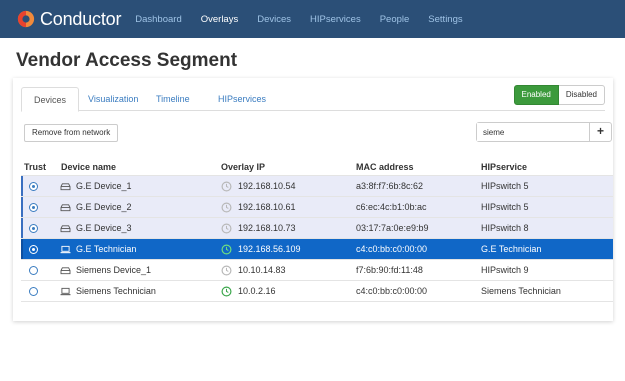 This screenshot has width=625, height=381. Describe the element at coordinates (113, 99) in the screenshot. I see `tab-visualization: Visualization` at that location.